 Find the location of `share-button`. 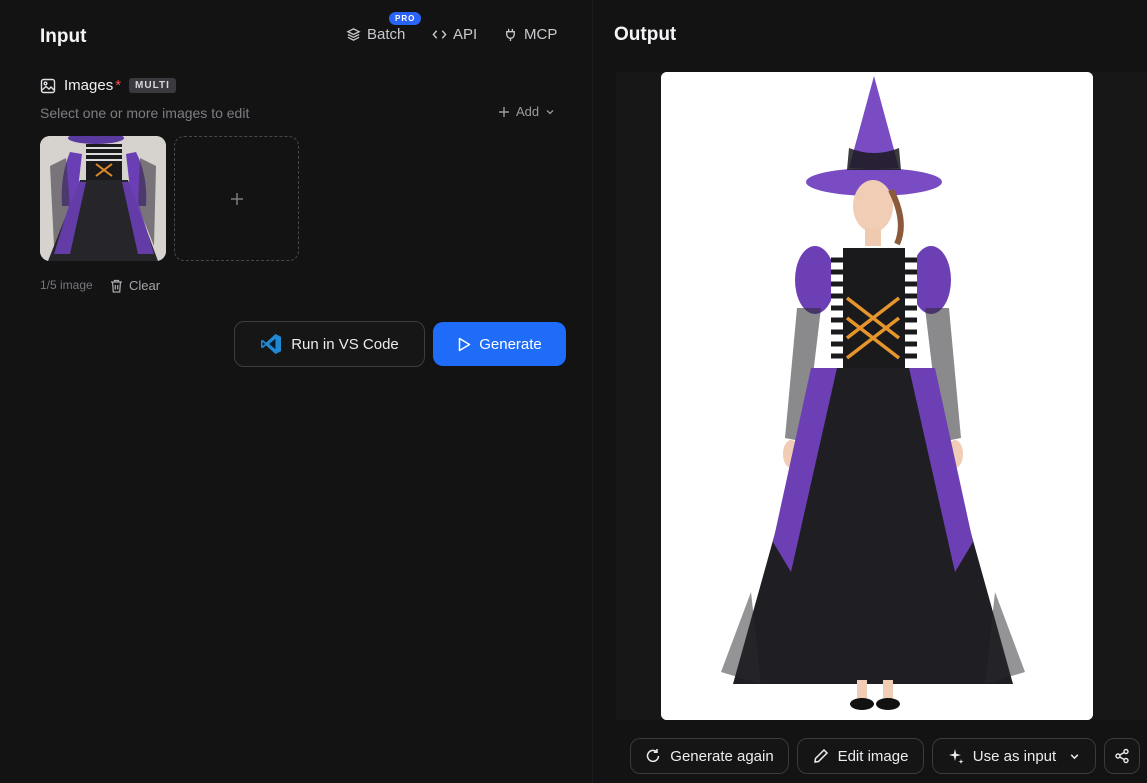

share-button is located at coordinates (1122, 756).